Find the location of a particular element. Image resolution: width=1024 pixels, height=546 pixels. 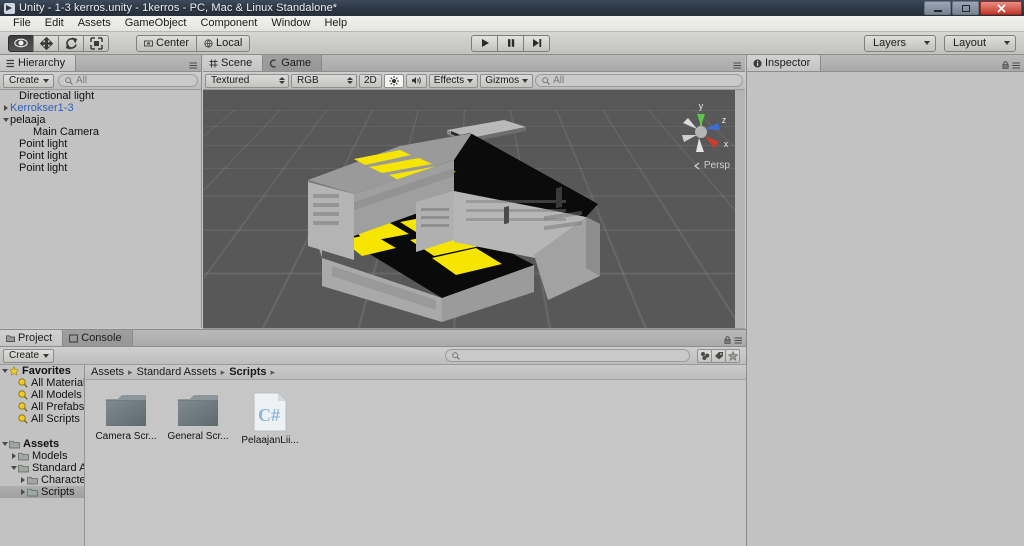

project-tree-item-models: Models is located at coordinates (42, 456).